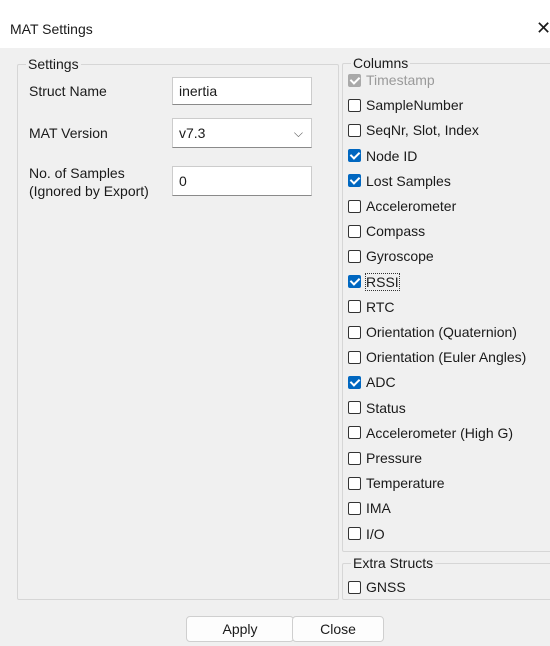 This screenshot has height=646, width=550. I want to click on checkbox-label: Accelerometer, so click(411, 206).